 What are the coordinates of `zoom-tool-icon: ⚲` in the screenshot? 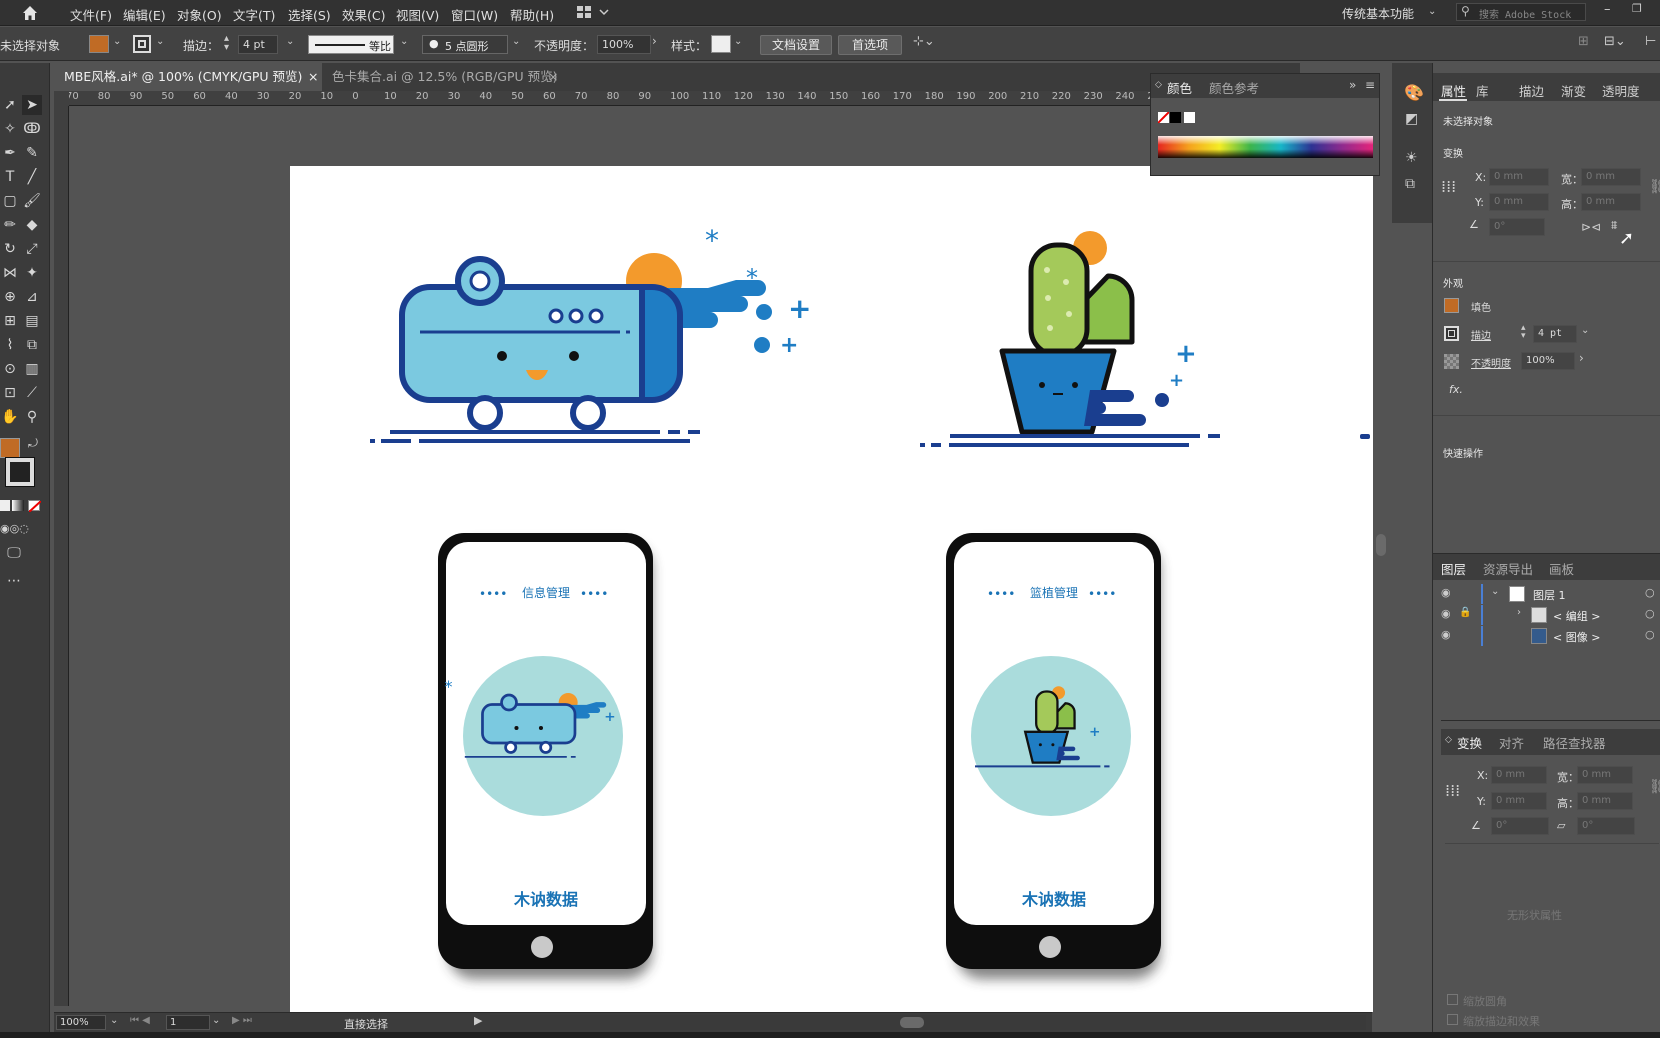 It's located at (32, 417).